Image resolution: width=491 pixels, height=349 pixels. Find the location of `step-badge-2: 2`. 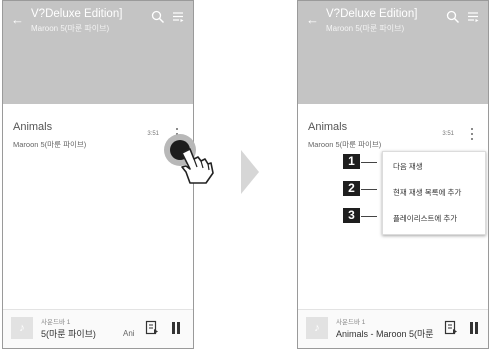

step-badge-2: 2 is located at coordinates (351, 188).